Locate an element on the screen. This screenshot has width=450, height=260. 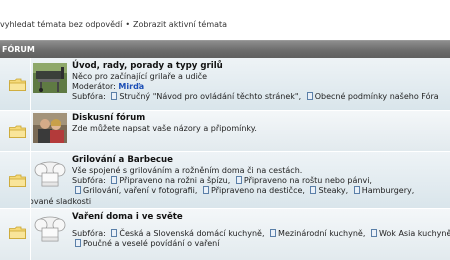
forum-description: Něco pro začínající grilaře a udiče is located at coordinates (140, 76).